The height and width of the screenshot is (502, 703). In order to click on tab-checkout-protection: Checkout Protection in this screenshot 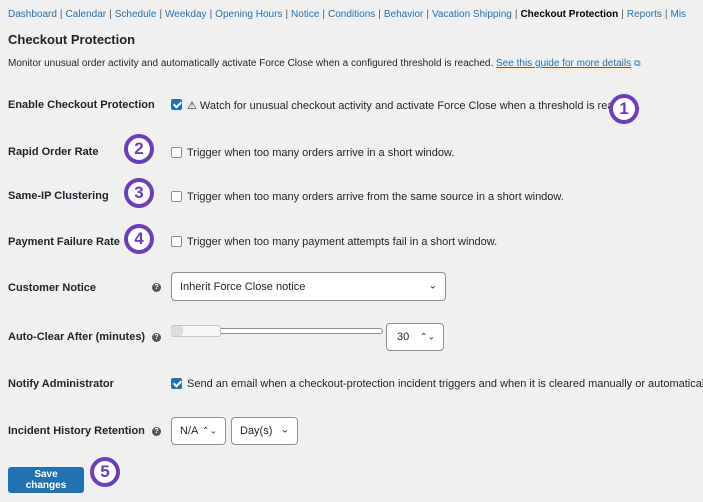, I will do `click(569, 14)`.